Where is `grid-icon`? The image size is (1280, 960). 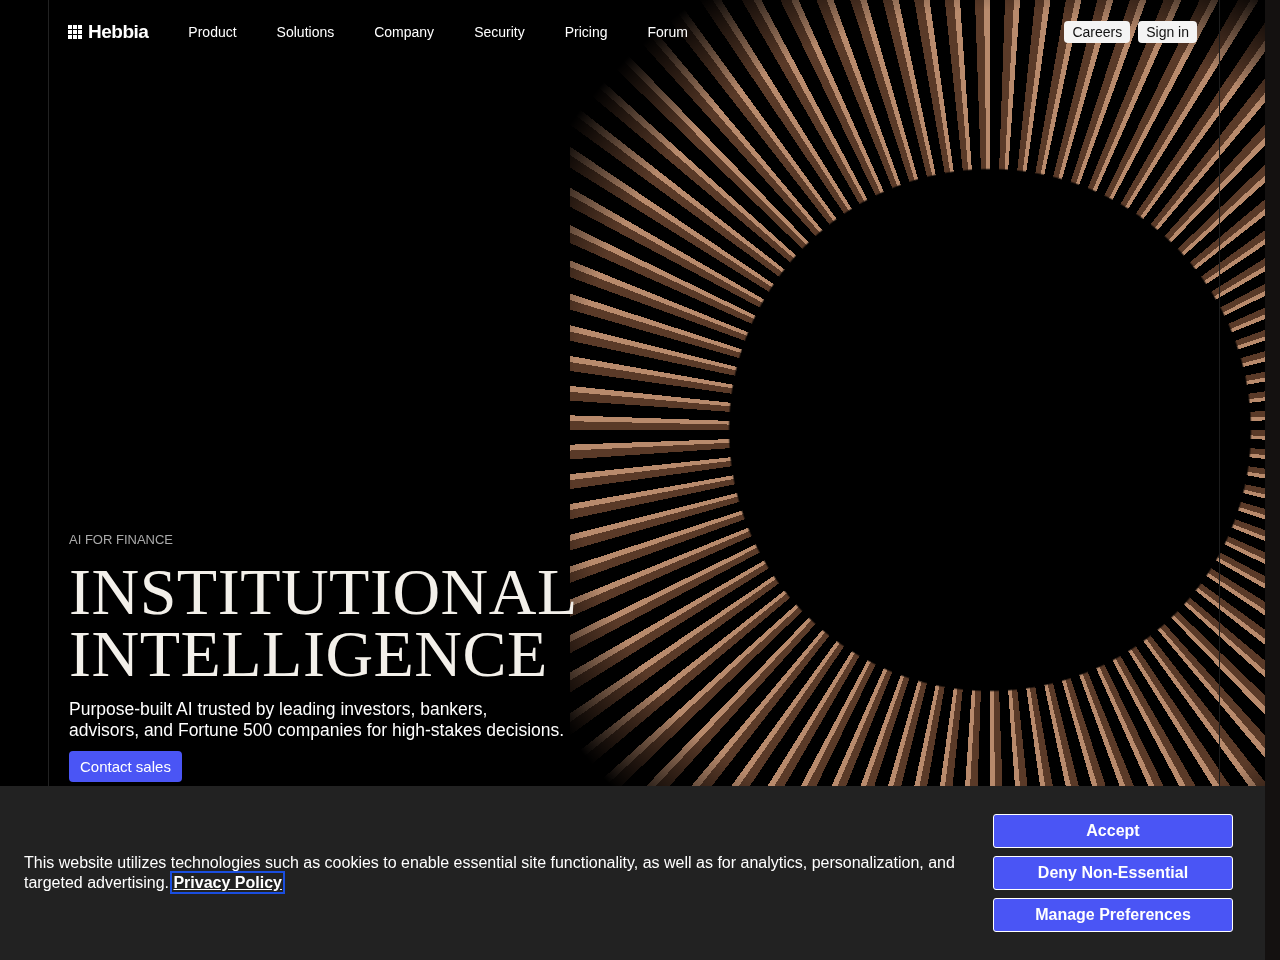 grid-icon is located at coordinates (75, 32).